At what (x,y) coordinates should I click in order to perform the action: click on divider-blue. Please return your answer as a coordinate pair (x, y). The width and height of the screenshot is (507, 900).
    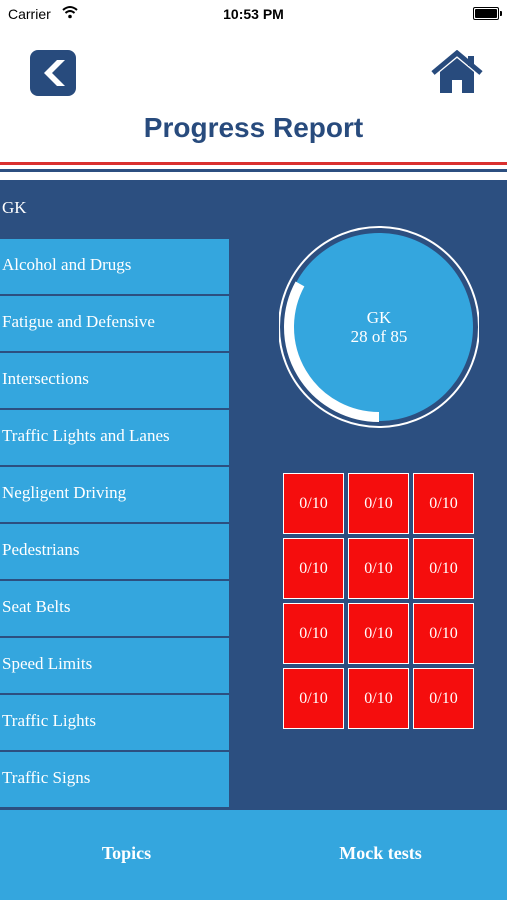
    Looking at the image, I should click on (253, 170).